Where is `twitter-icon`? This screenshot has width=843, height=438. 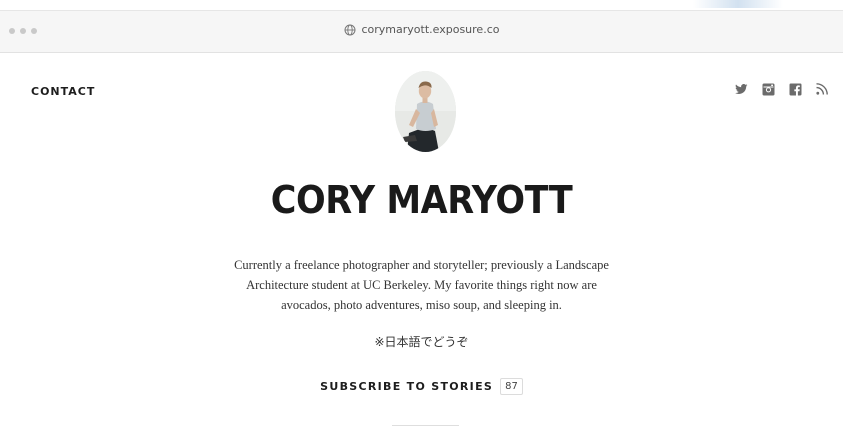 twitter-icon is located at coordinates (741, 89).